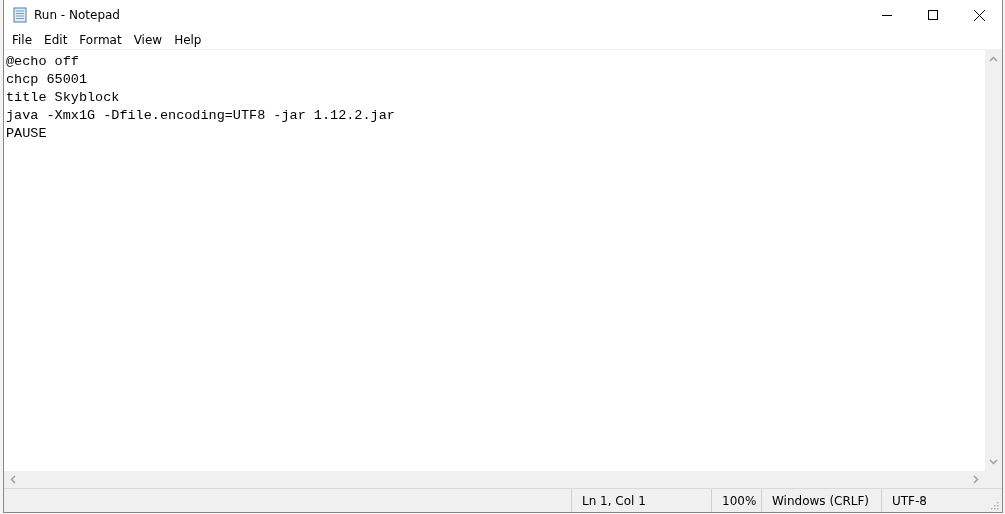 Image resolution: width=1005 pixels, height=514 pixels. Describe the element at coordinates (909, 500) in the screenshot. I see `encoding: UTF-8` at that location.